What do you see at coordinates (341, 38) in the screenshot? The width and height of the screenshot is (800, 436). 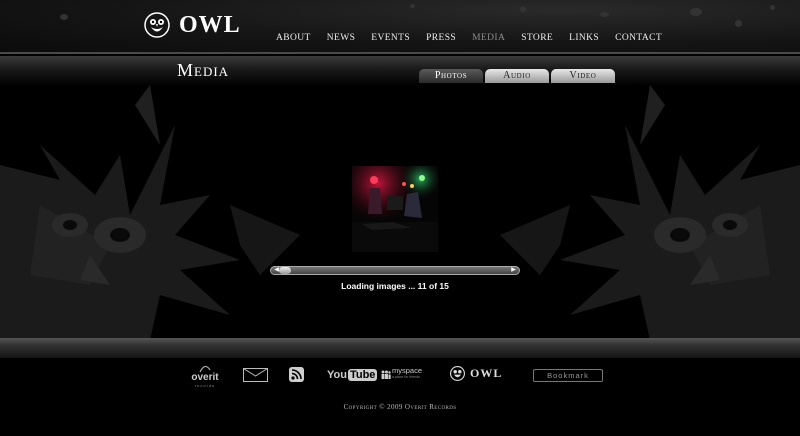 I see `nav-item-news: News` at bounding box center [341, 38].